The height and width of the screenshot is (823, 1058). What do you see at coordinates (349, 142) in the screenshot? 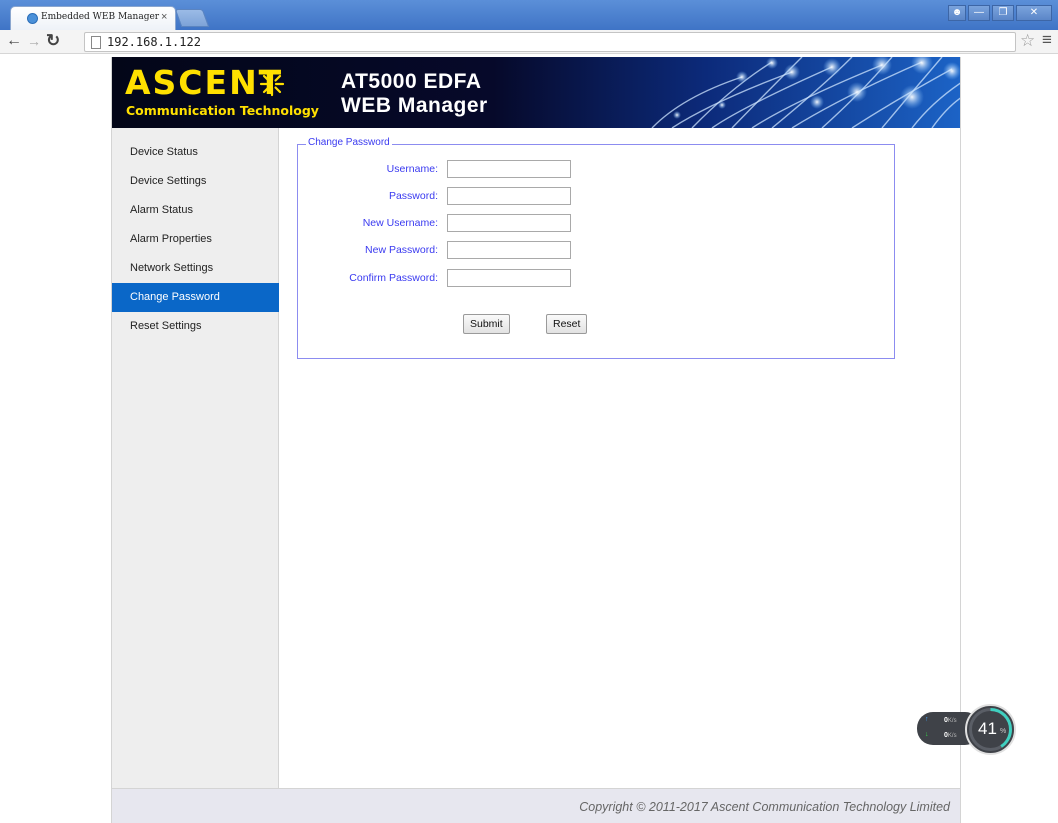
I see `form-legend: Change Password` at bounding box center [349, 142].